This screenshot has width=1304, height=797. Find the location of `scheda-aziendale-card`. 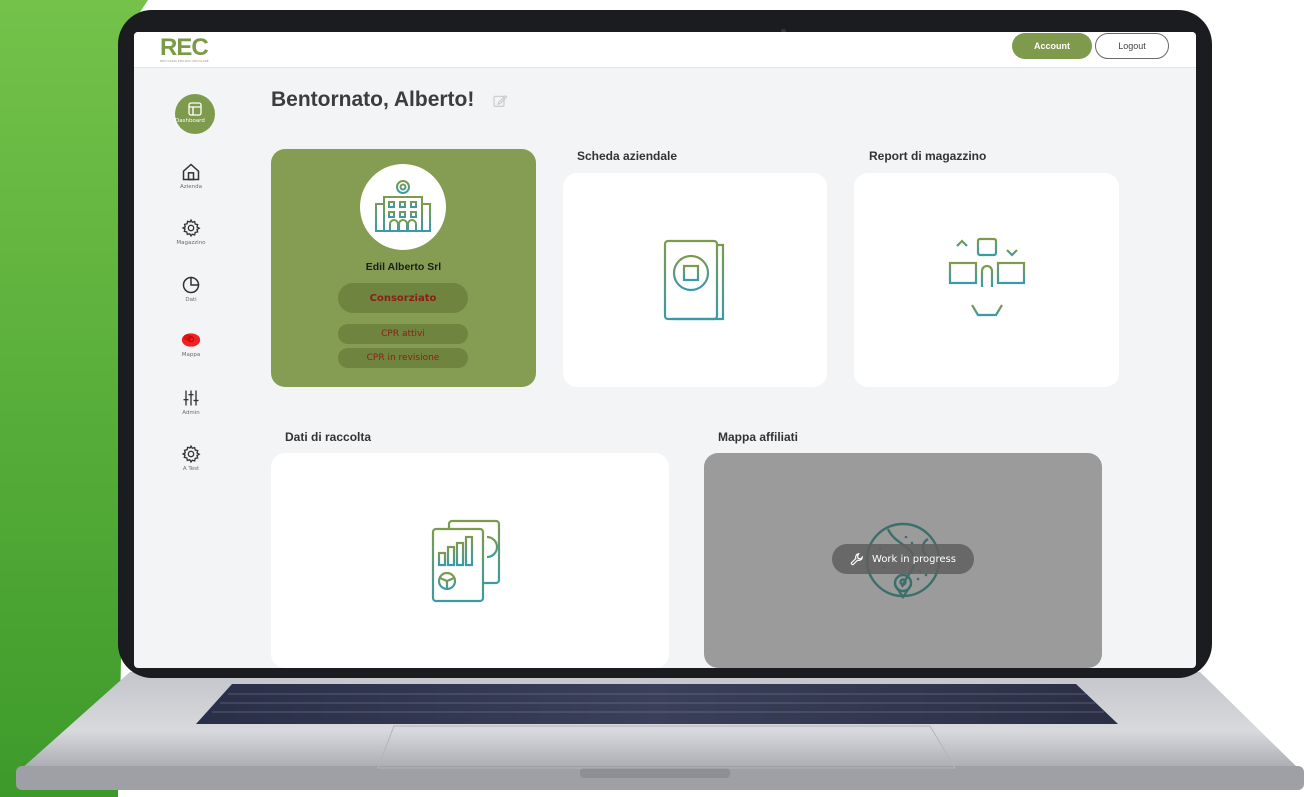

scheda-aziendale-card is located at coordinates (695, 280).